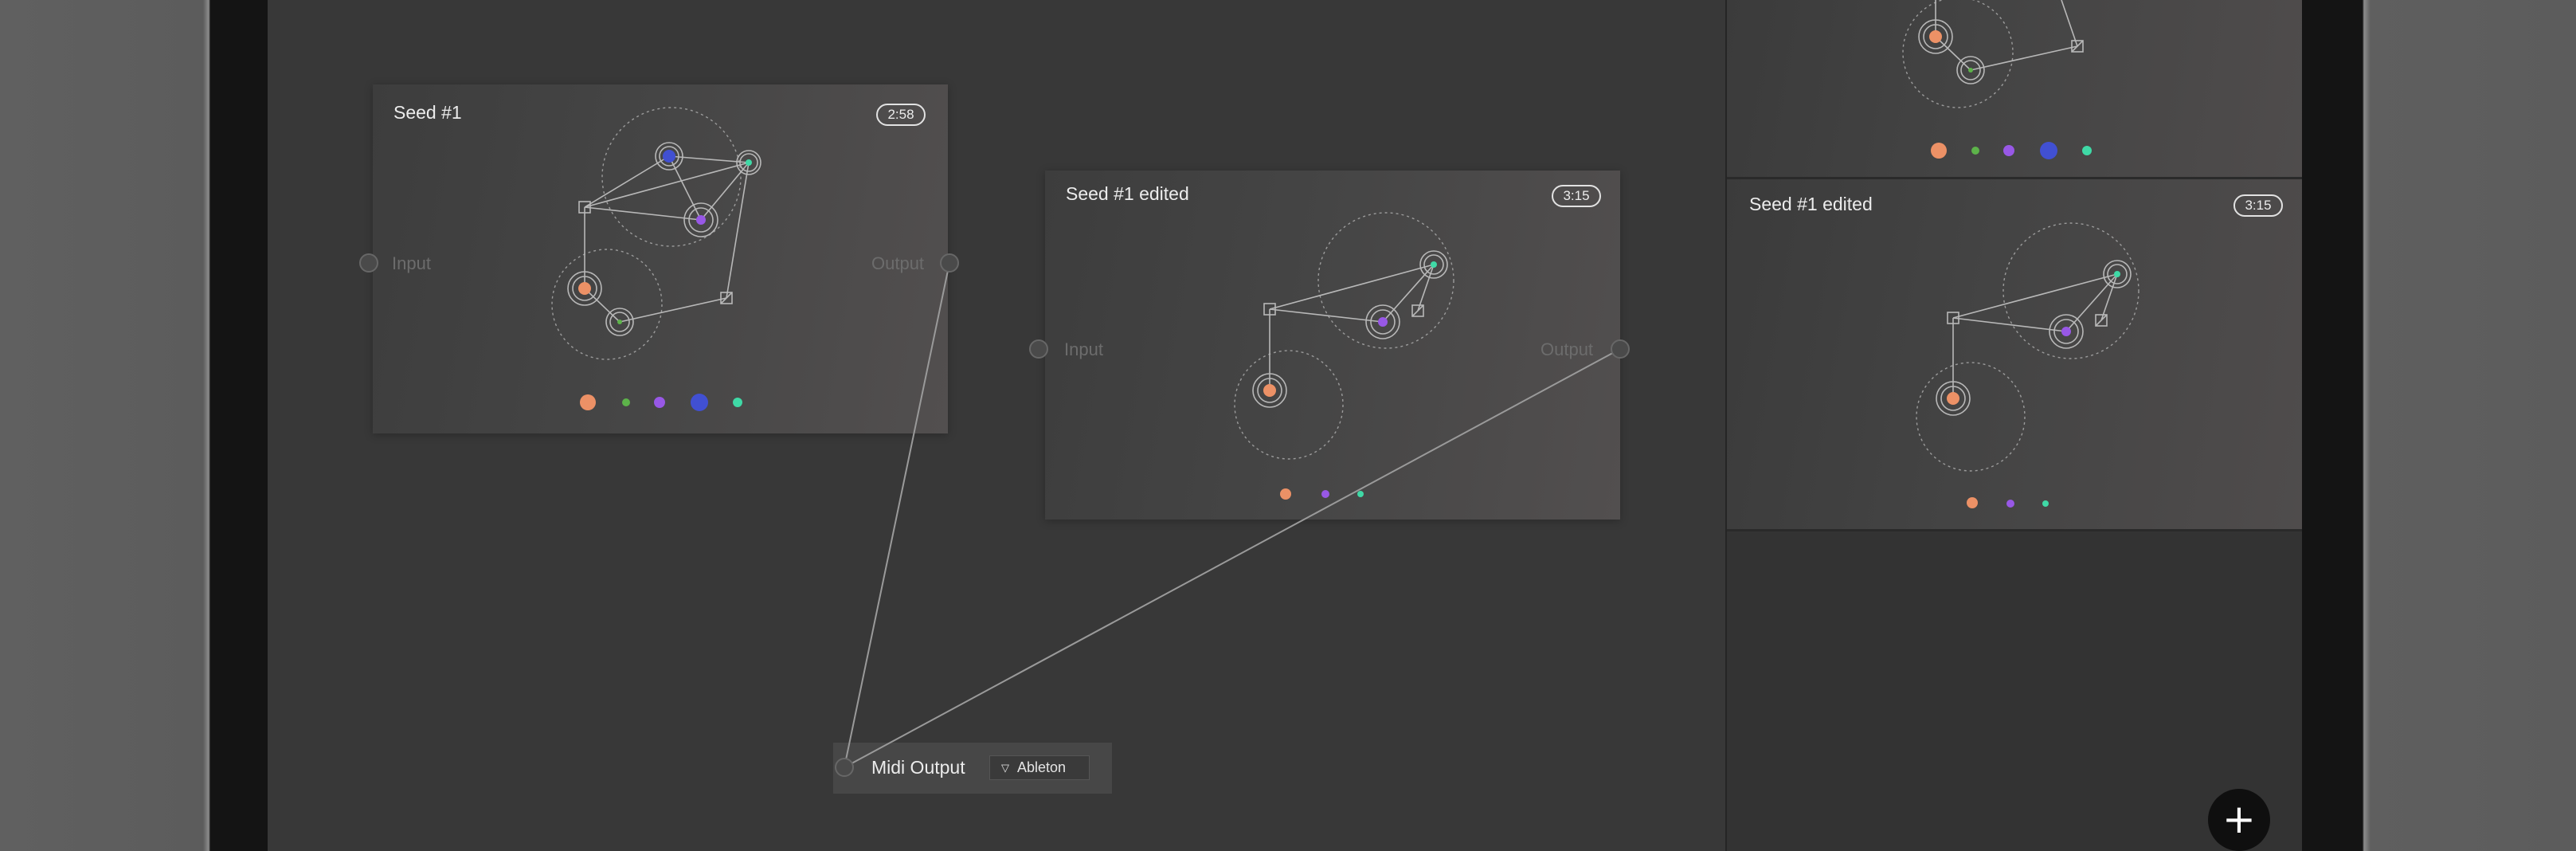  I want to click on desktop-background-left, so click(105, 425).